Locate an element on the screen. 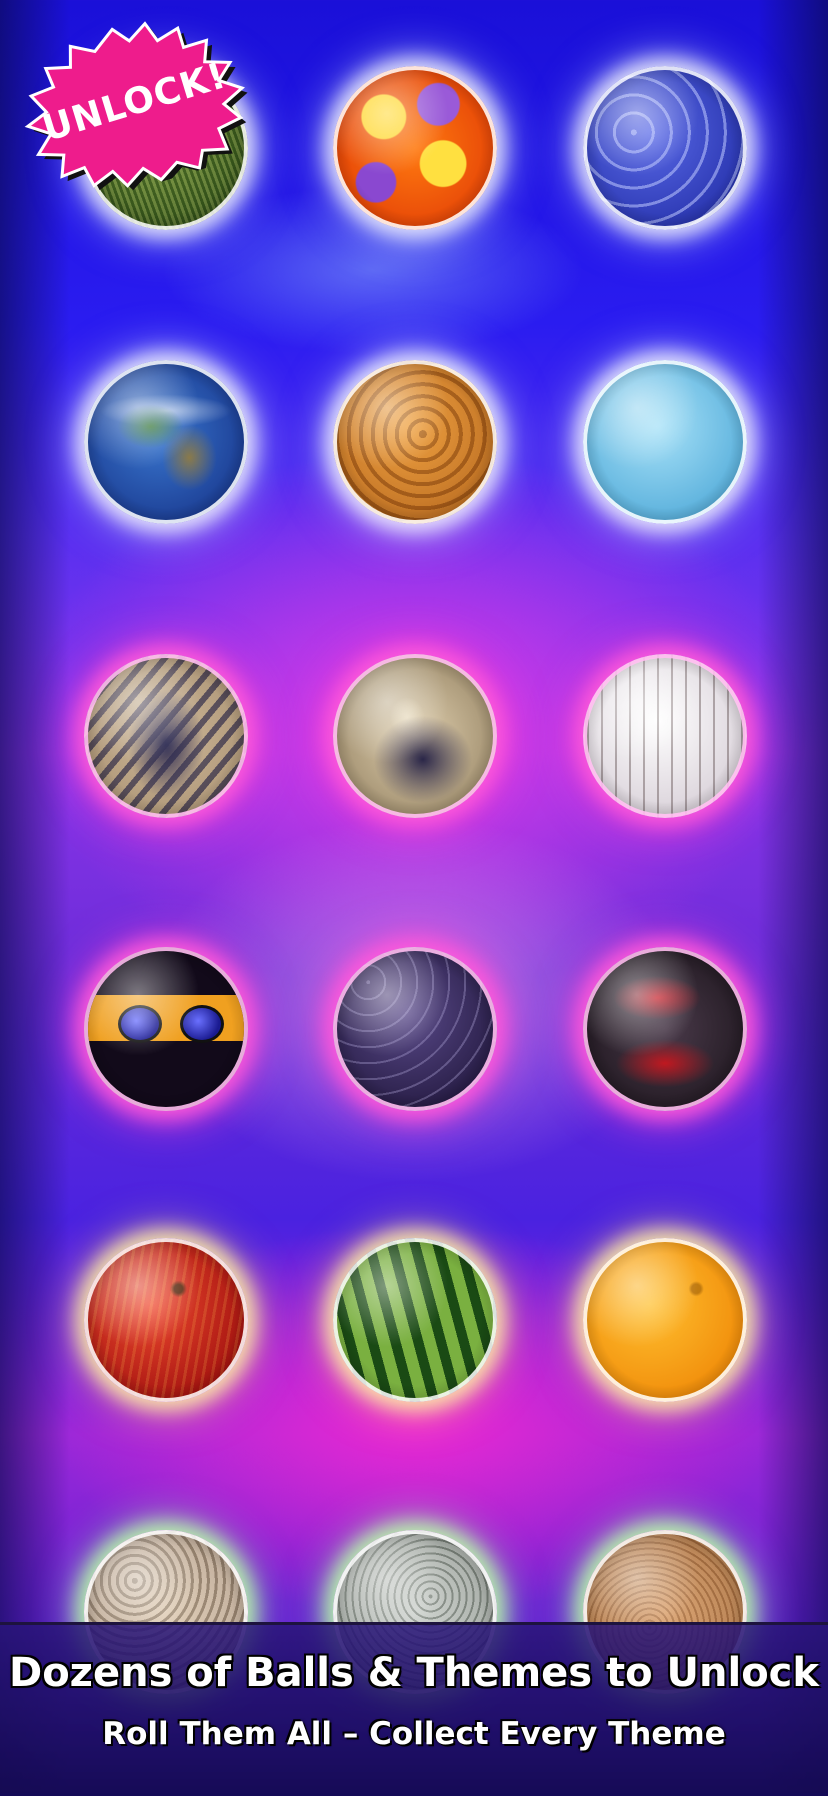 The height and width of the screenshot is (1796, 828). uranus-ball is located at coordinates (665, 442).